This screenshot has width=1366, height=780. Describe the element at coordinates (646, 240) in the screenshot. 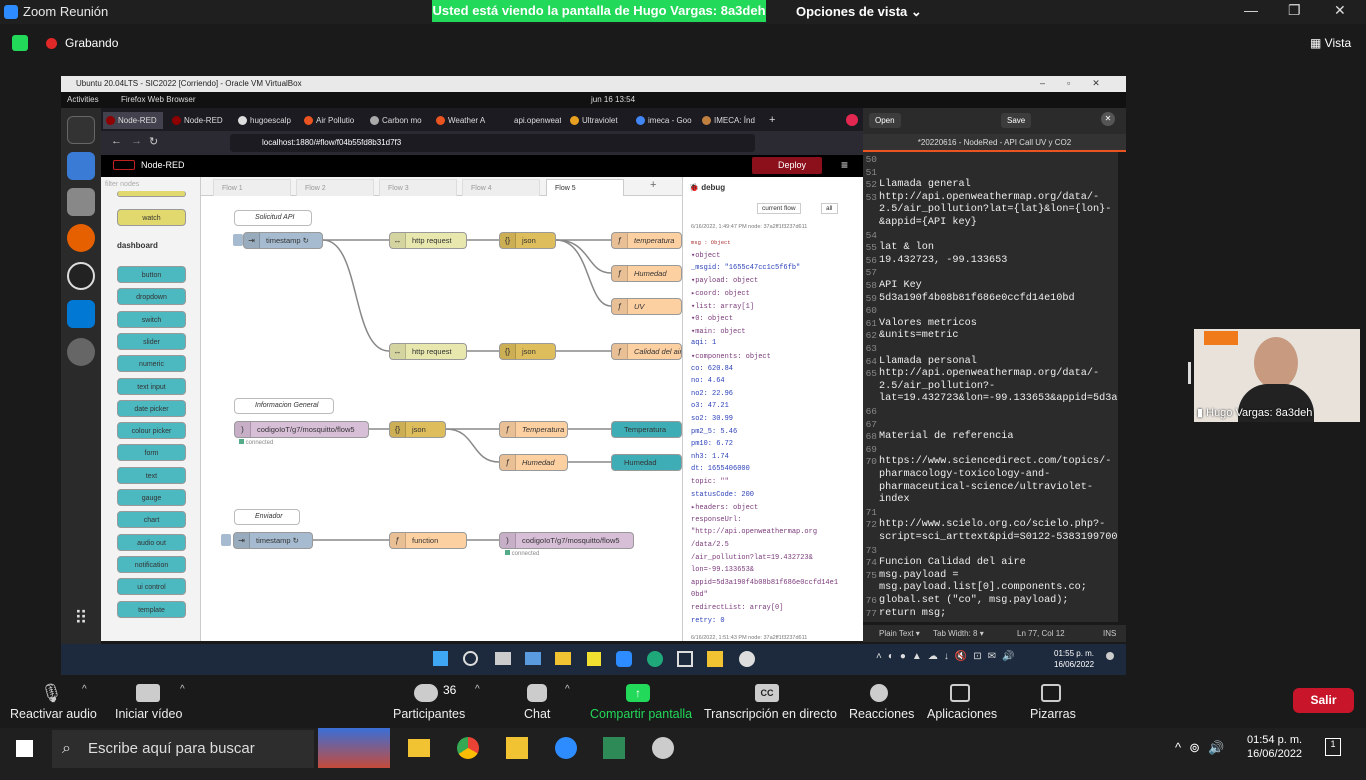

I see `function-node: ƒ temperatura` at that location.